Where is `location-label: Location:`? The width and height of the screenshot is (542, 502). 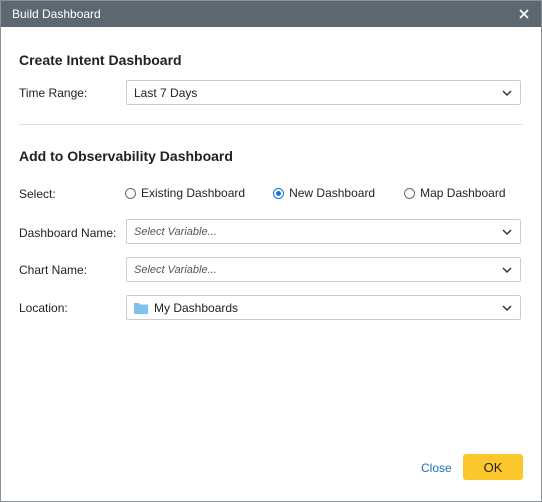 location-label: Location: is located at coordinates (43, 308).